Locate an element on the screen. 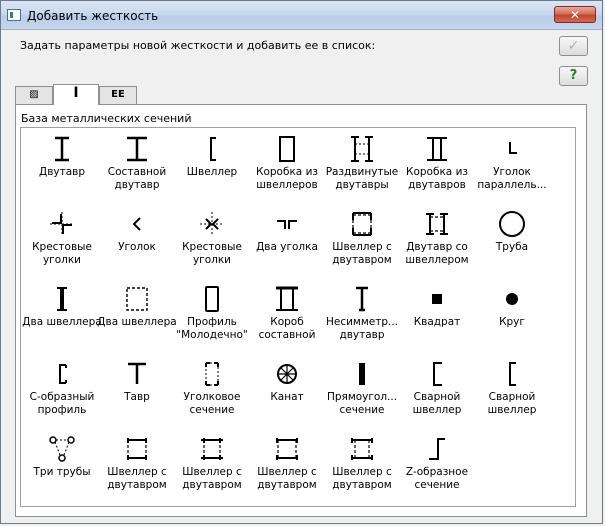 The image size is (605, 526). section-item-three-pipes: Три трубы is located at coordinates (62, 467).